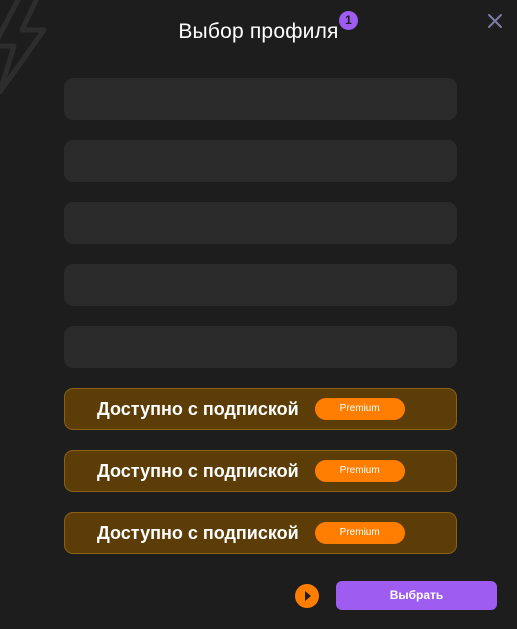 The image size is (517, 629). What do you see at coordinates (23, 47) in the screenshot?
I see `lightning-bolt-icon` at bounding box center [23, 47].